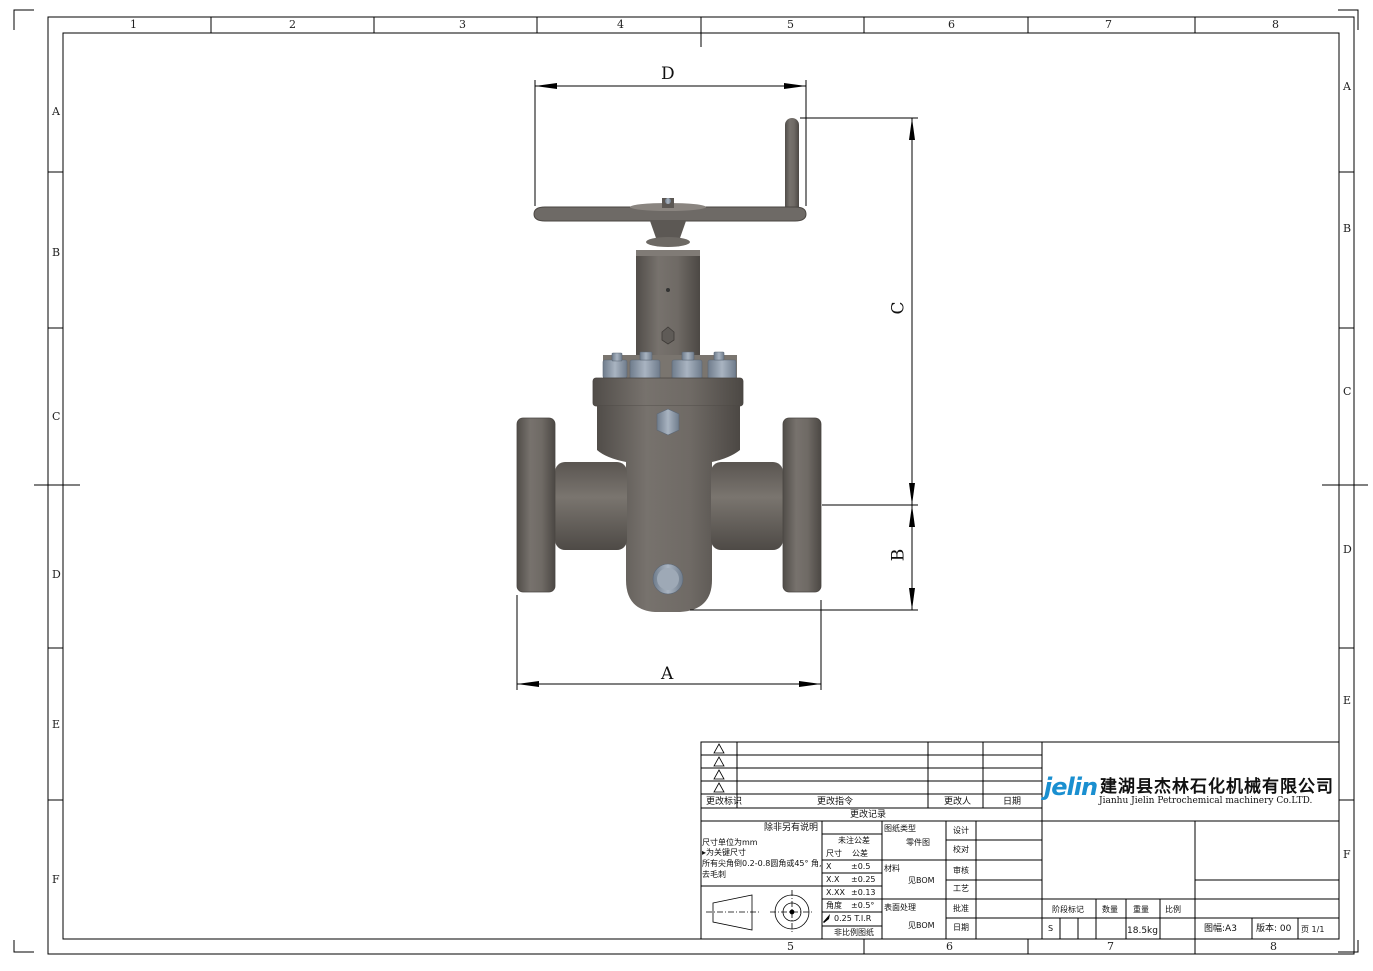  Describe the element at coordinates (668, 74) in the screenshot. I see `dimension-d-label: D` at that location.